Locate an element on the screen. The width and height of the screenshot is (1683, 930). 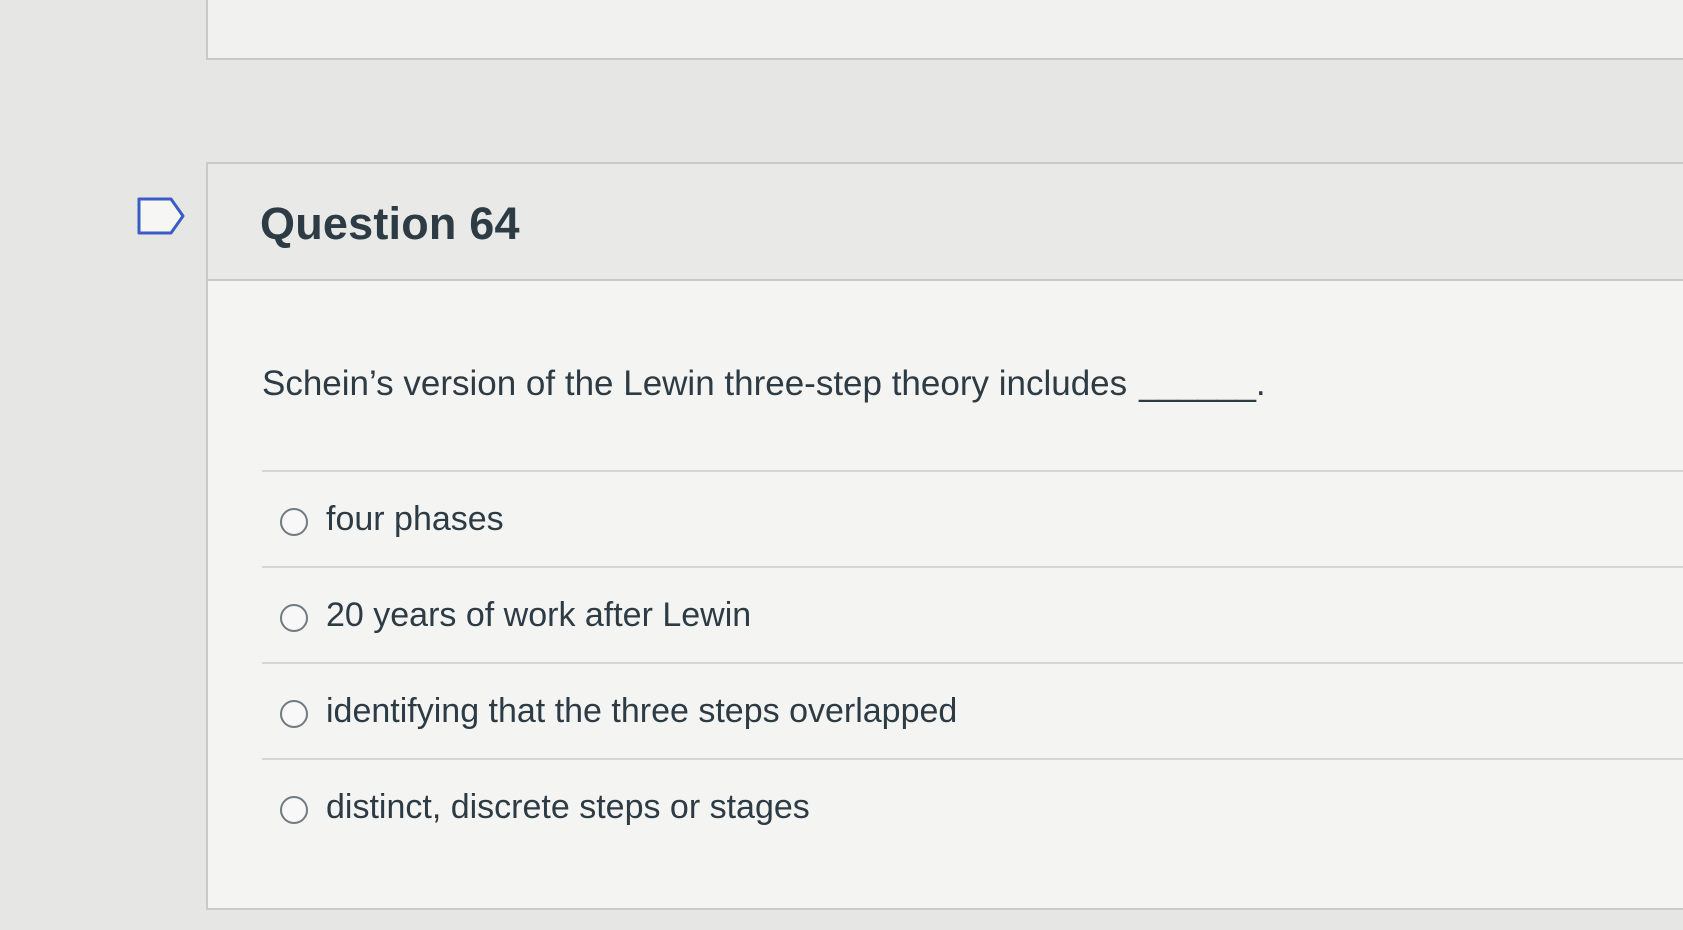
answer-option: 20 years of work after Lewin is located at coordinates (972, 614).